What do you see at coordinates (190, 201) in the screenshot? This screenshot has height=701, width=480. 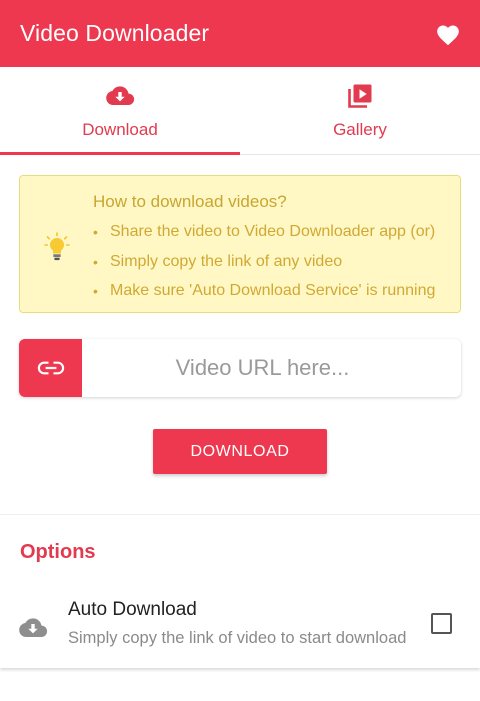 I see `tips-title: How to download videos?` at bounding box center [190, 201].